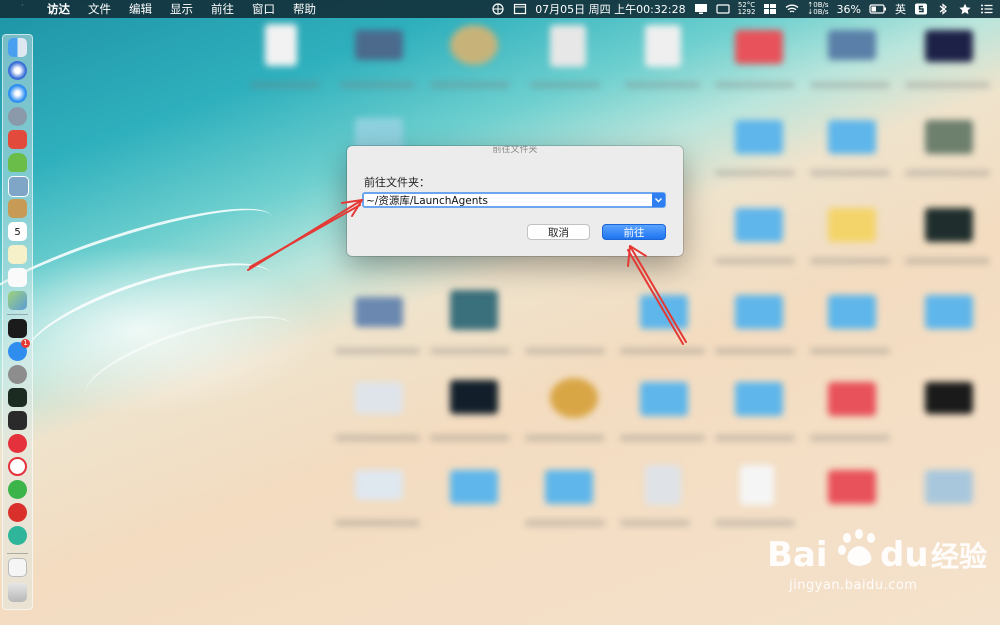 This screenshot has height=625, width=1000. What do you see at coordinates (900, 9) in the screenshot?
I see `input-method: 英` at bounding box center [900, 9].